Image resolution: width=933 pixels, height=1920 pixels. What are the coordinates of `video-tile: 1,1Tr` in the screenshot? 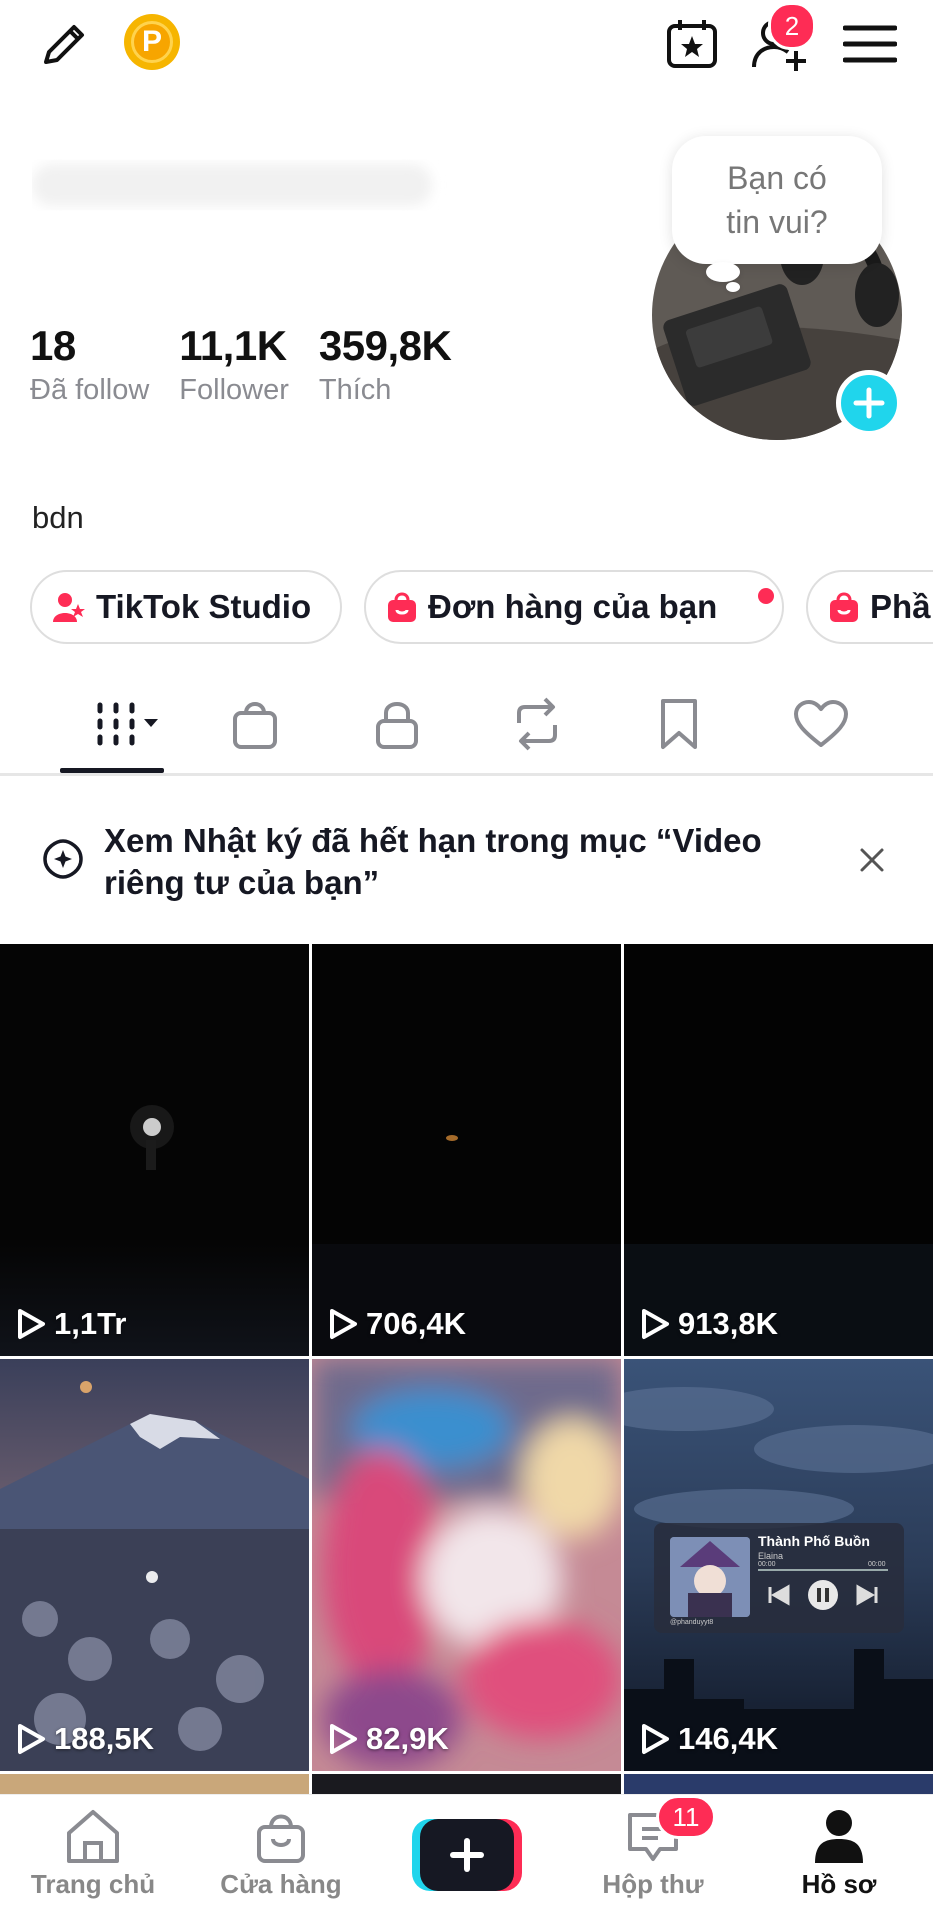 It's located at (154, 1150).